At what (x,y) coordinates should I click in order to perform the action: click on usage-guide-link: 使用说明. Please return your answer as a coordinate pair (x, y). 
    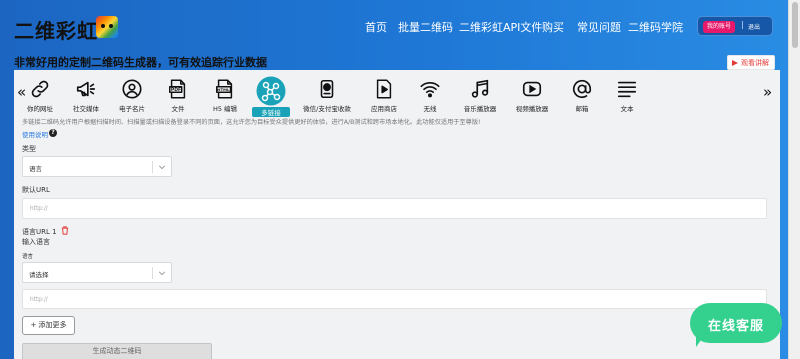
    Looking at the image, I should click on (35, 134).